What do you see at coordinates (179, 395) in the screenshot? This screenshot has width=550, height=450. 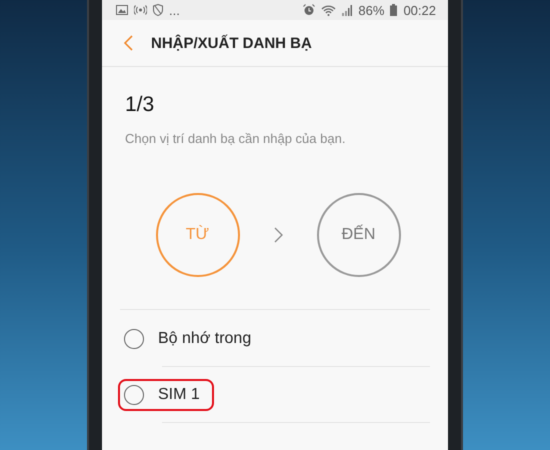 I see `option-label: SIM 1` at bounding box center [179, 395].